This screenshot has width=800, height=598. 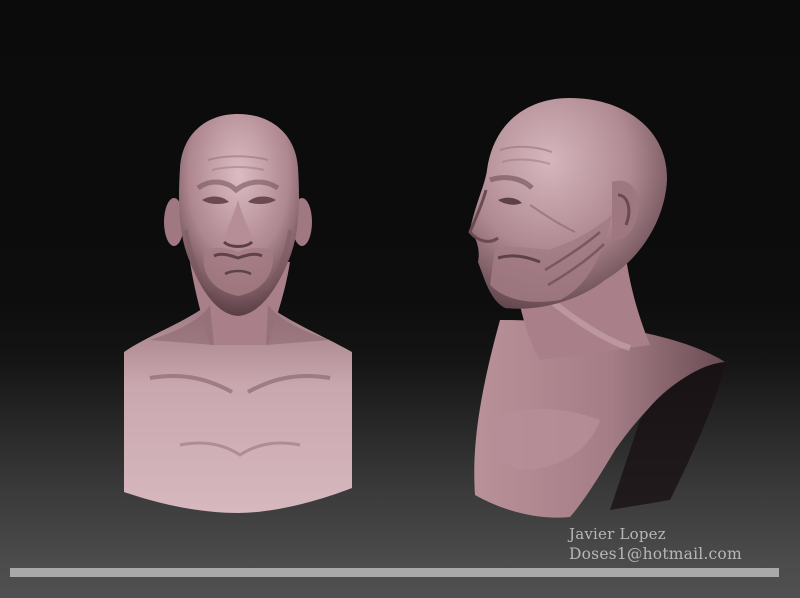 What do you see at coordinates (655, 544) in the screenshot?
I see `author-credit: Javier Lopez Doses1@hotmail.com` at bounding box center [655, 544].